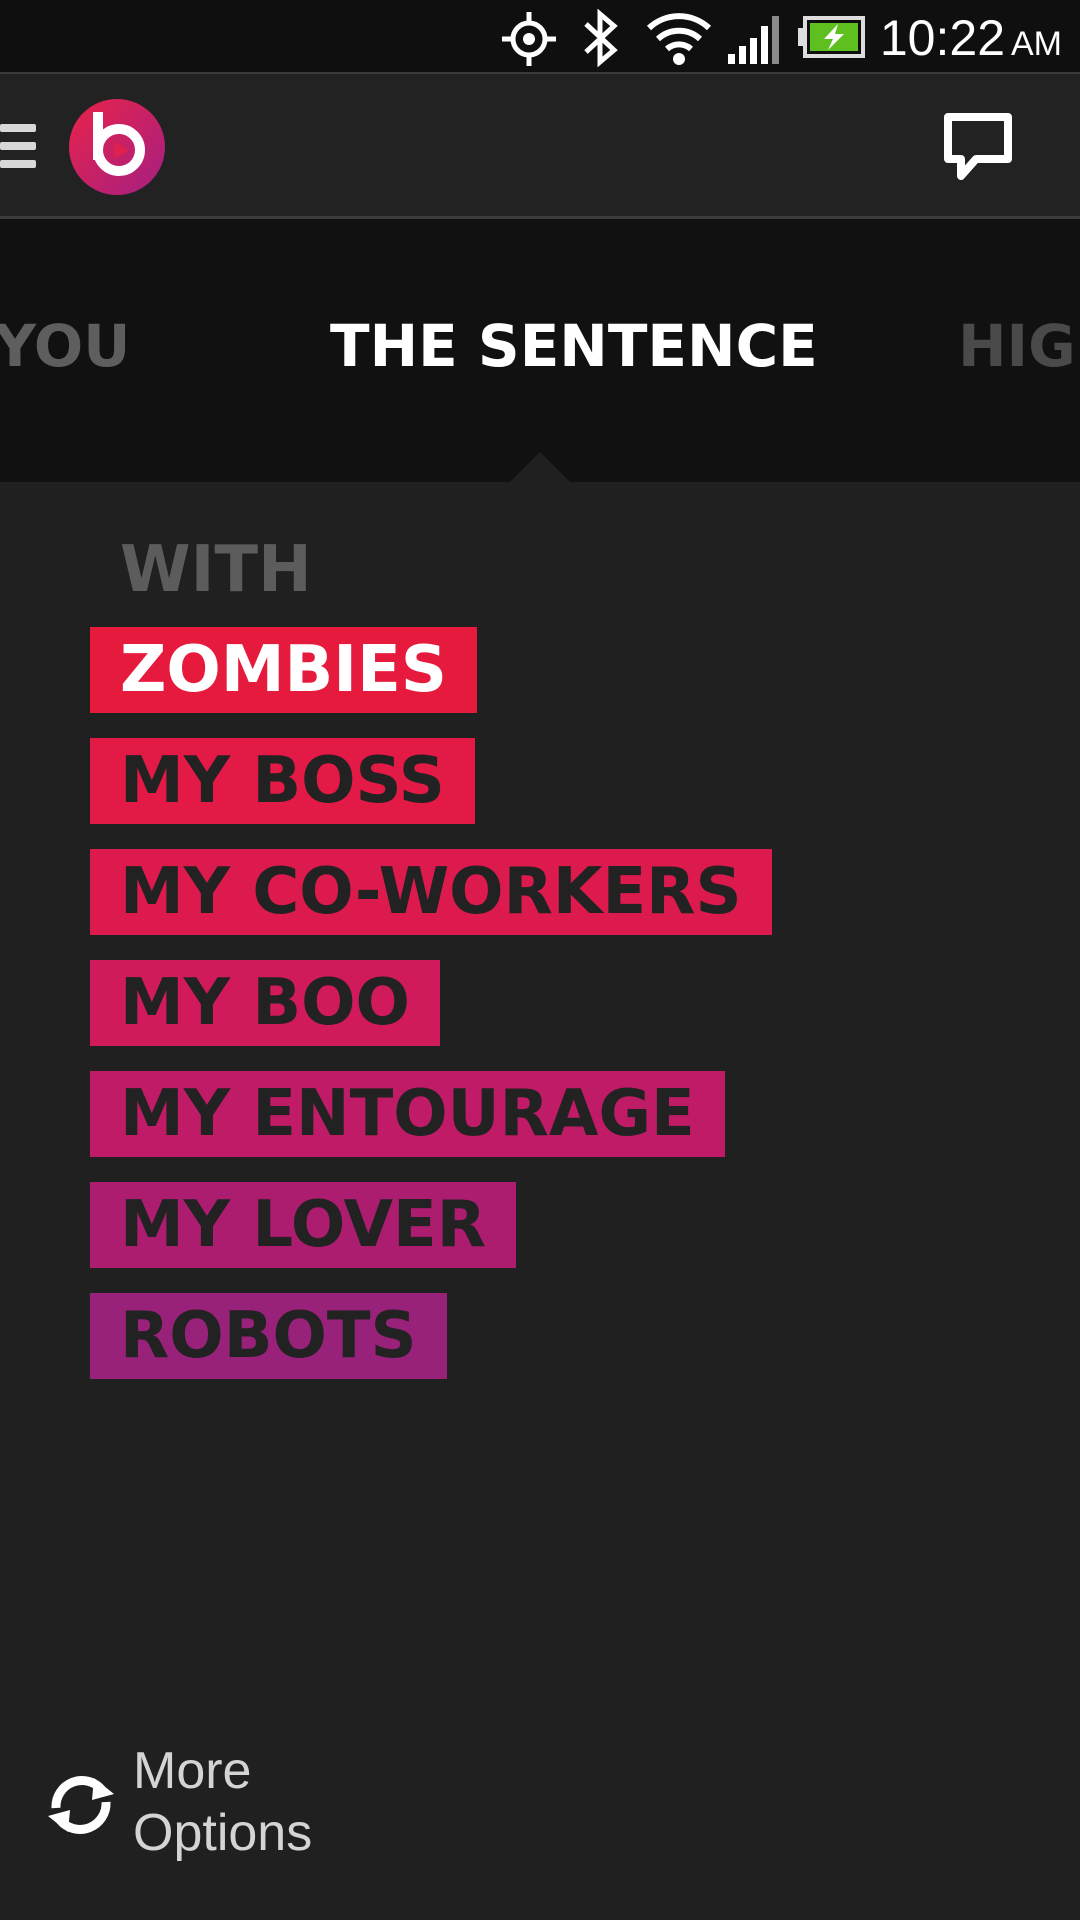 This screenshot has height=1920, width=1080. What do you see at coordinates (574, 346) in the screenshot?
I see `tab-the-sentence: THE SENTENCE` at bounding box center [574, 346].